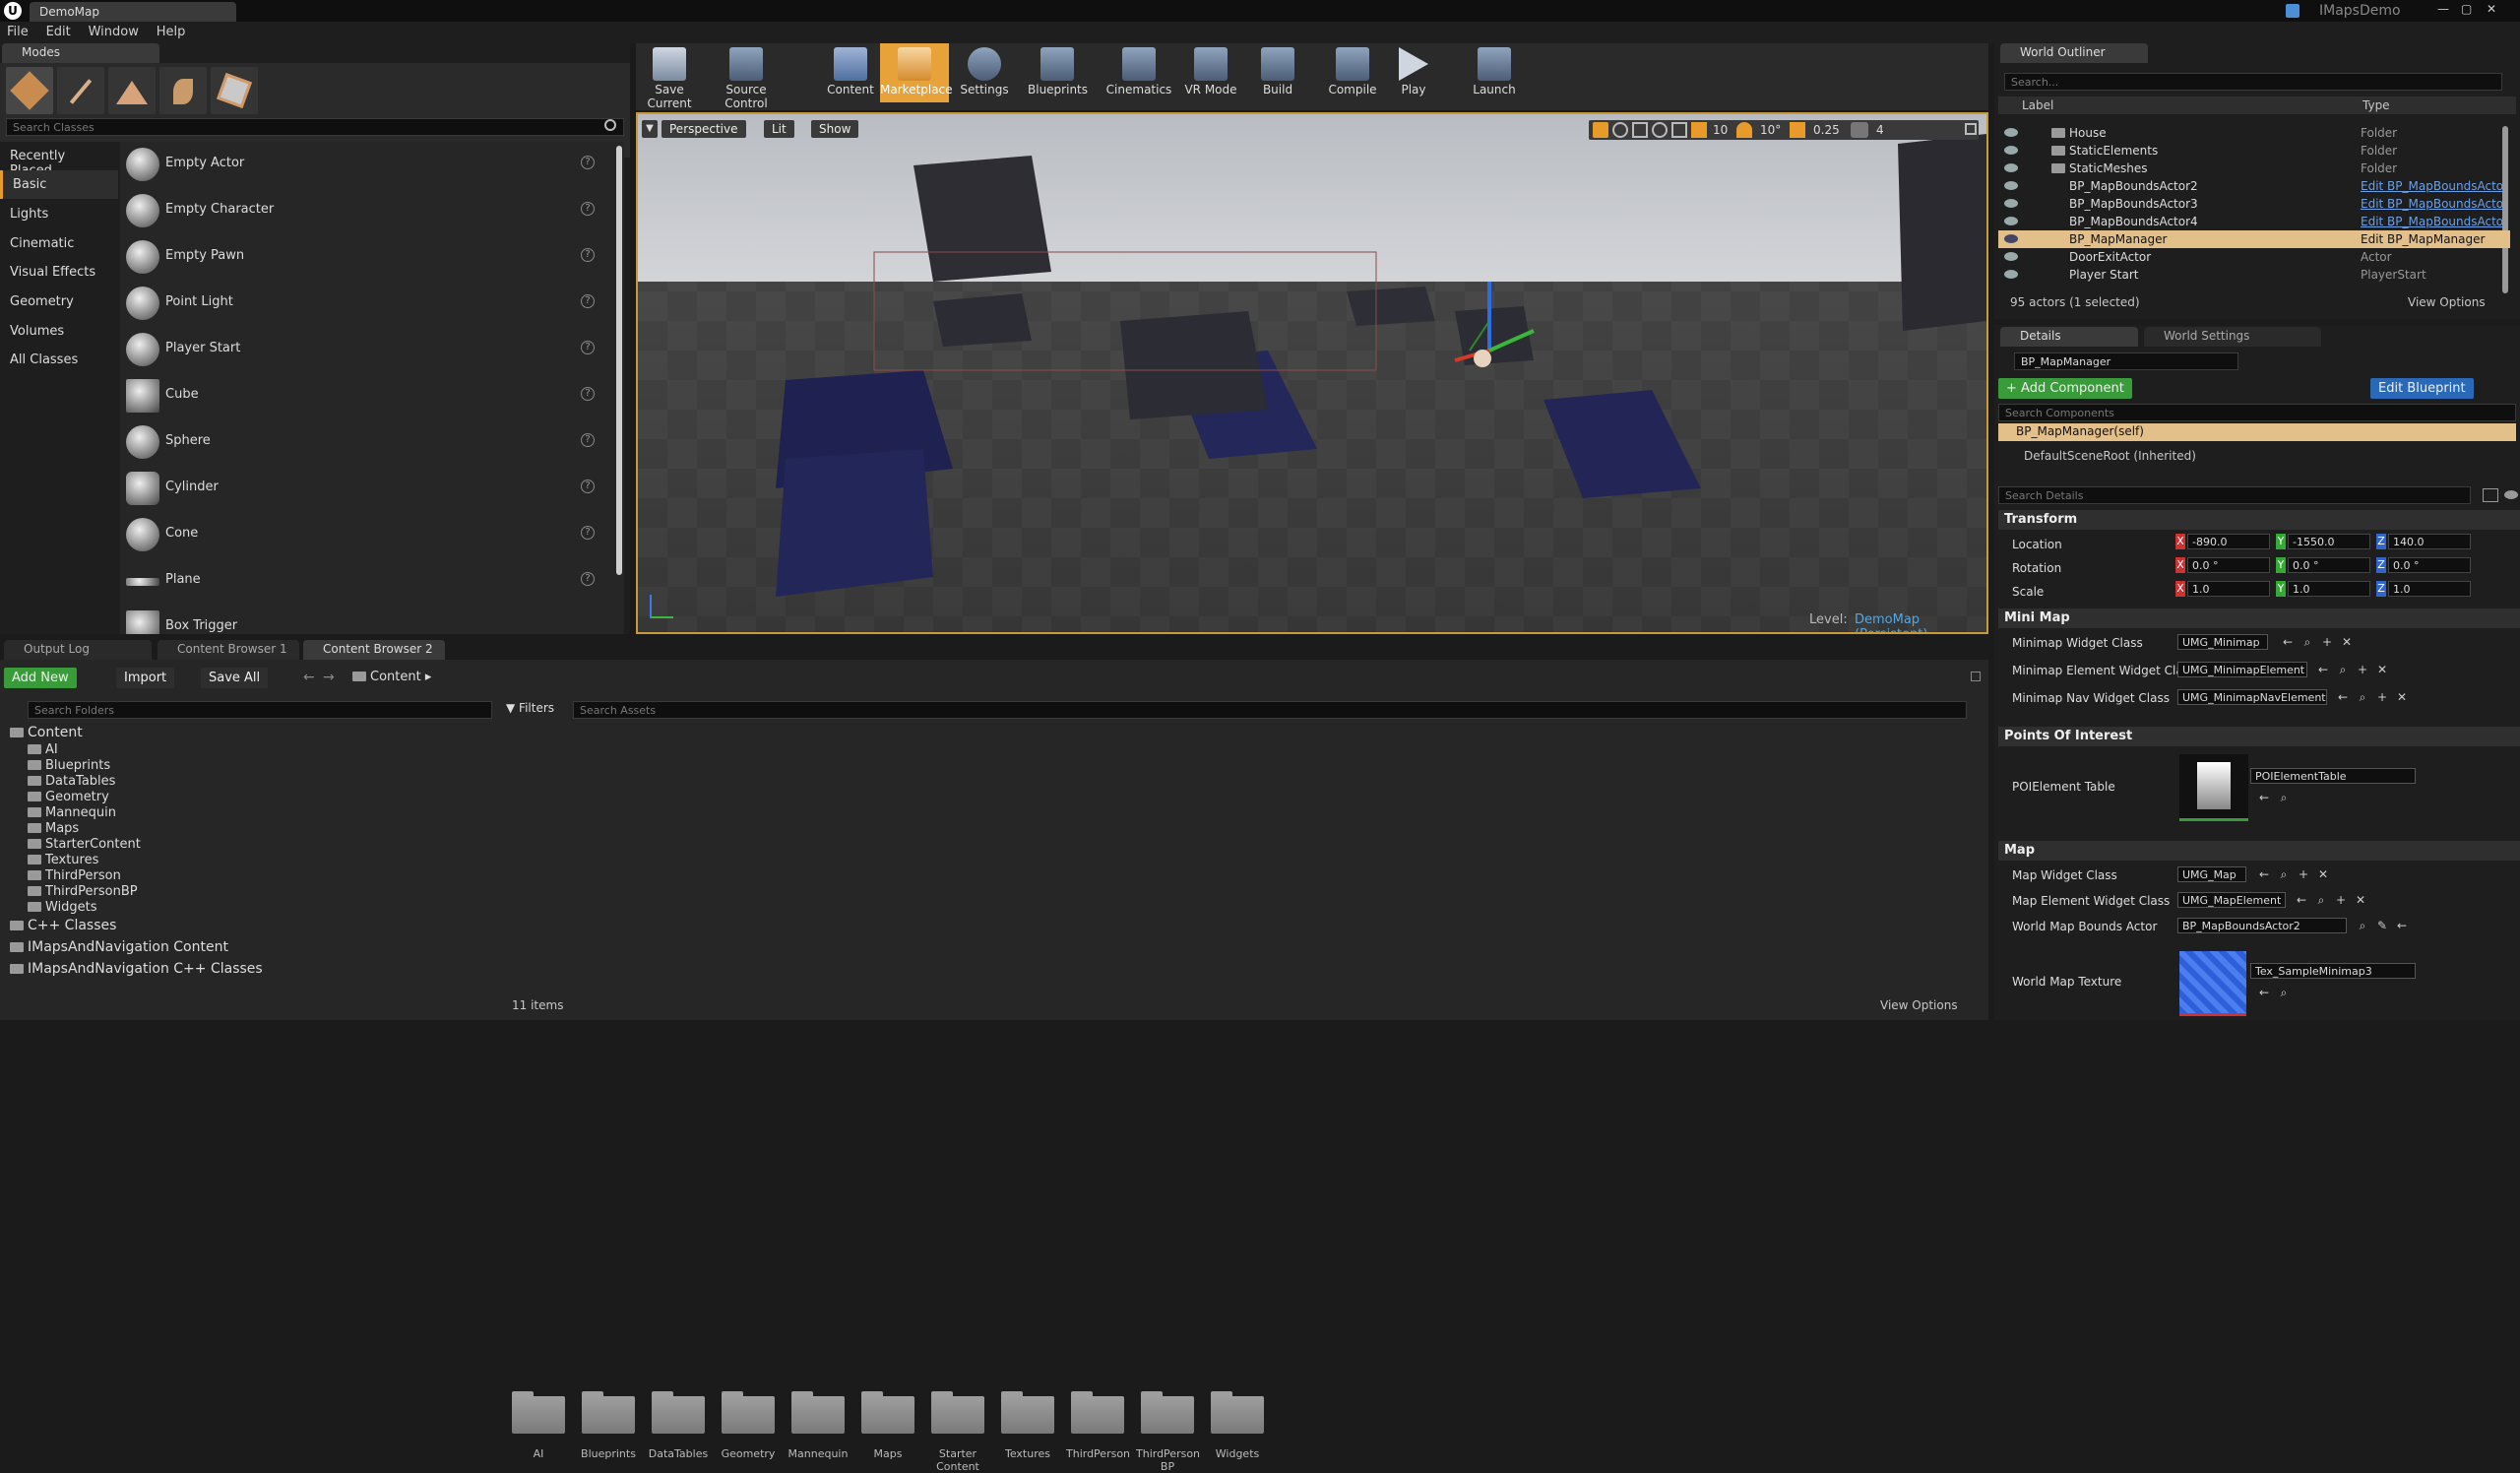 The image size is (2520, 1473). I want to click on outliner-row-player-start: Player Start PlayerStart, so click(2254, 275).